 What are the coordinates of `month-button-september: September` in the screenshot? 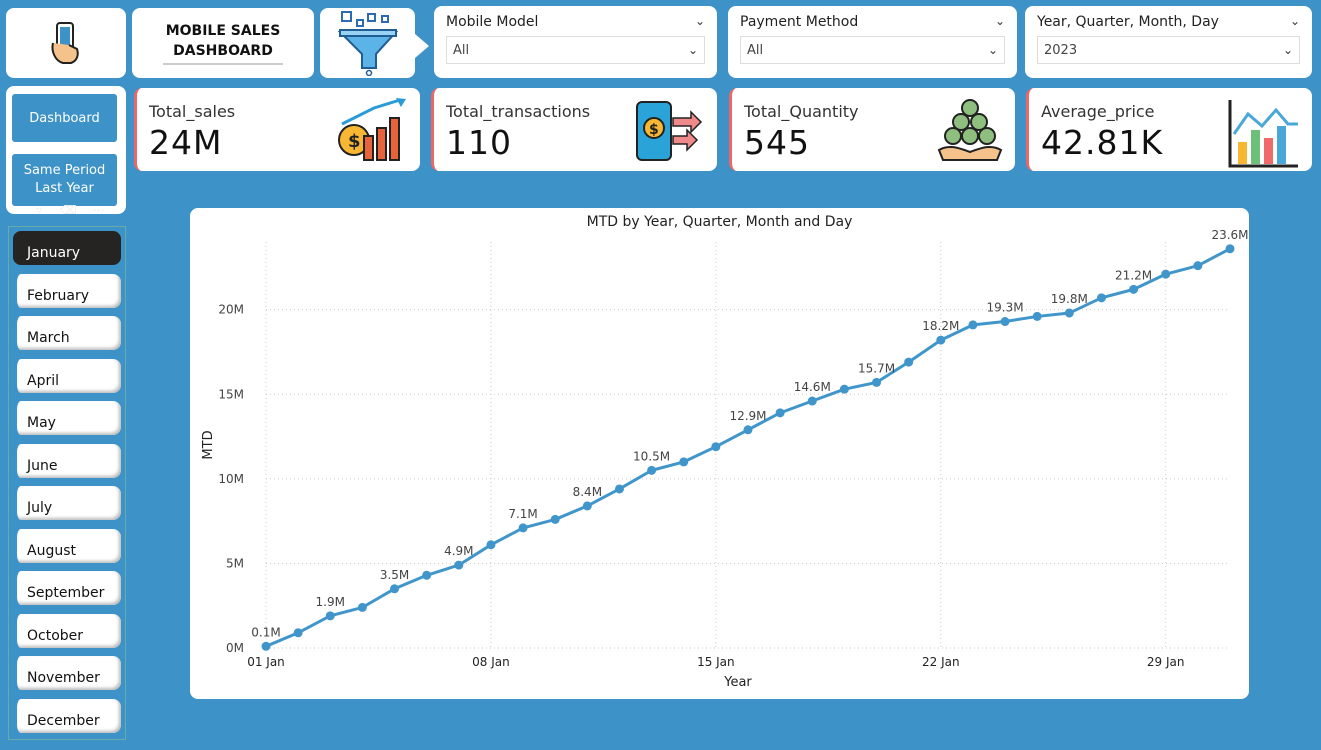 It's located at (67, 588).